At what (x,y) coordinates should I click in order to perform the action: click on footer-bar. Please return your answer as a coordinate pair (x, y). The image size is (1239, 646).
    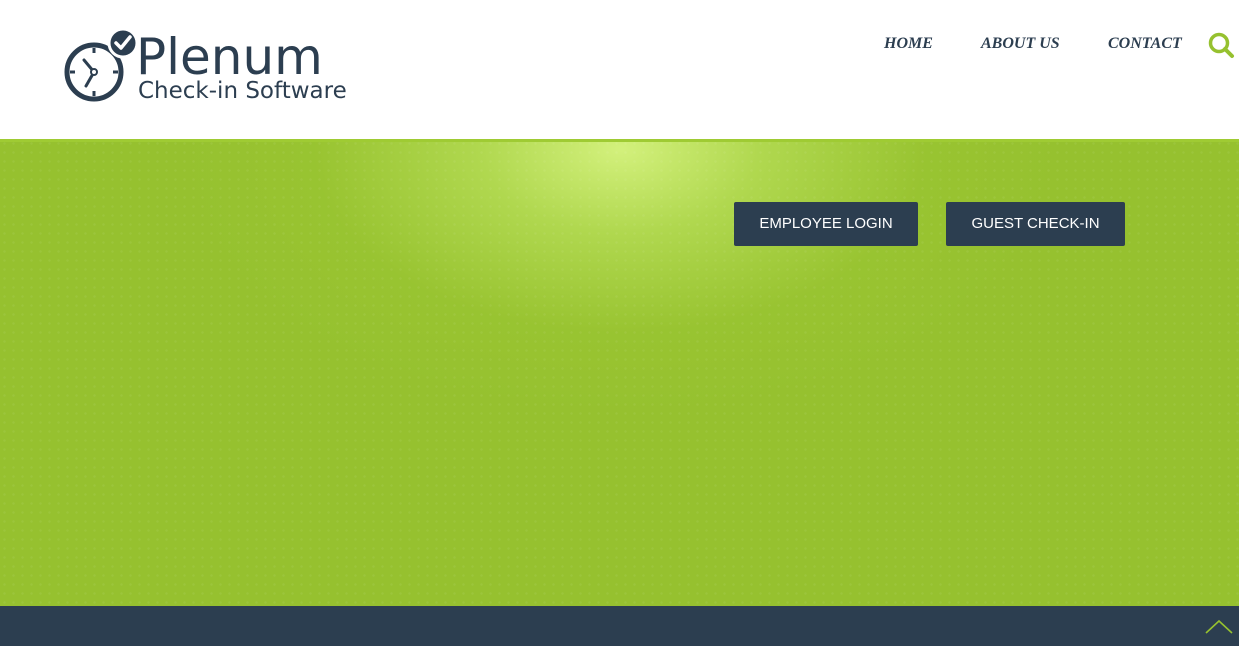
    Looking at the image, I should click on (619, 626).